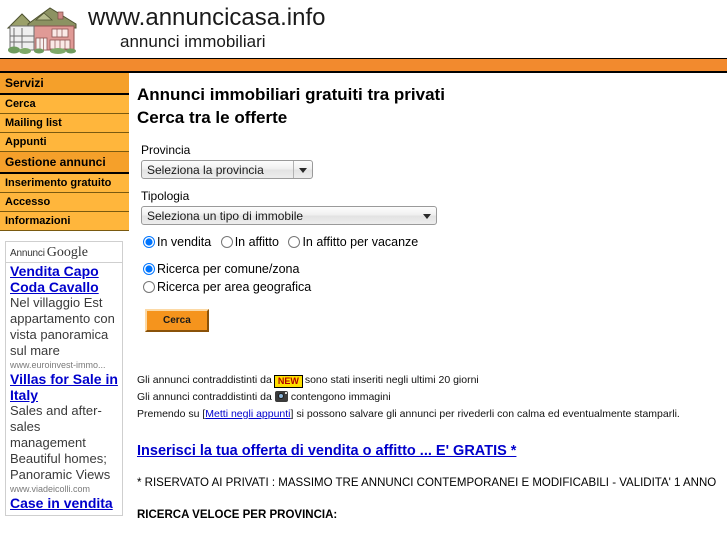 The width and height of the screenshot is (727, 545). I want to click on site-title: www.annuncicasa.info, so click(207, 17).